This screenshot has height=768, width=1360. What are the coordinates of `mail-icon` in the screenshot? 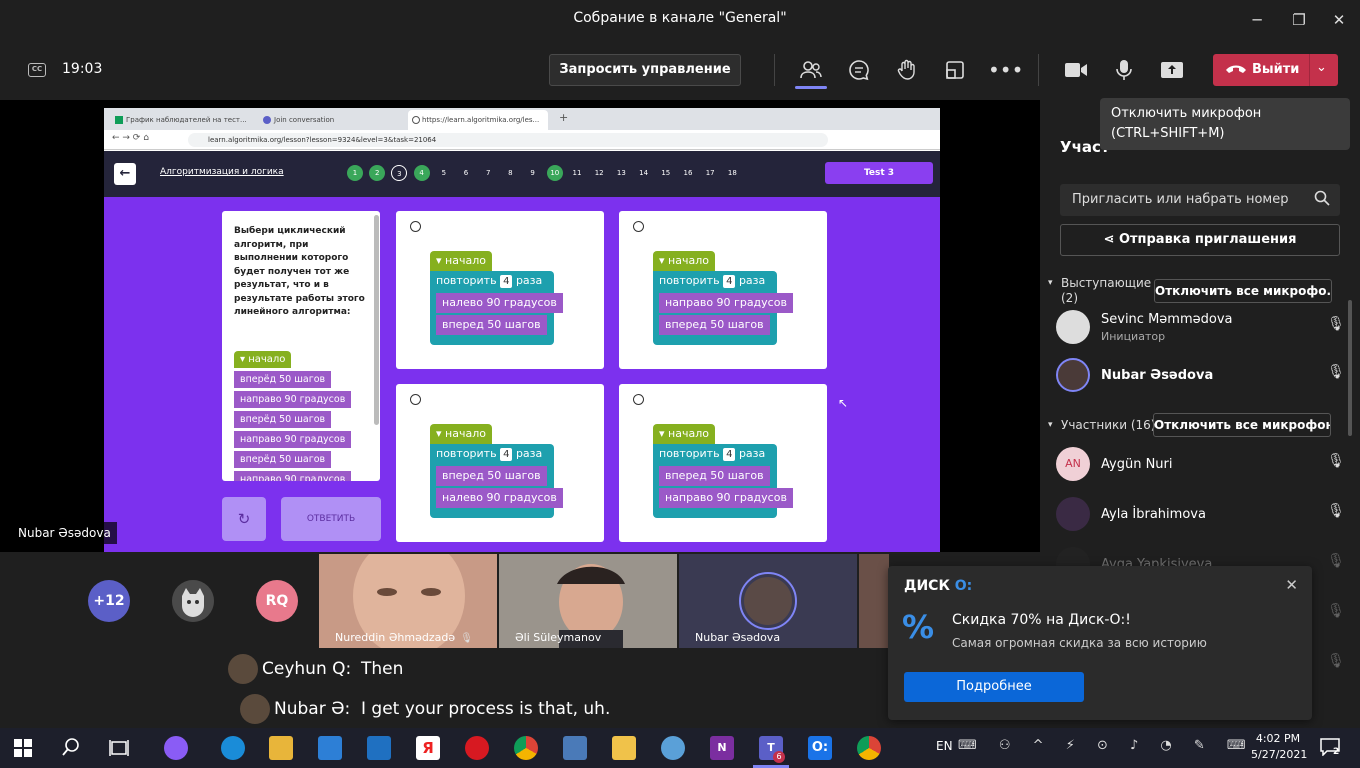 It's located at (379, 748).